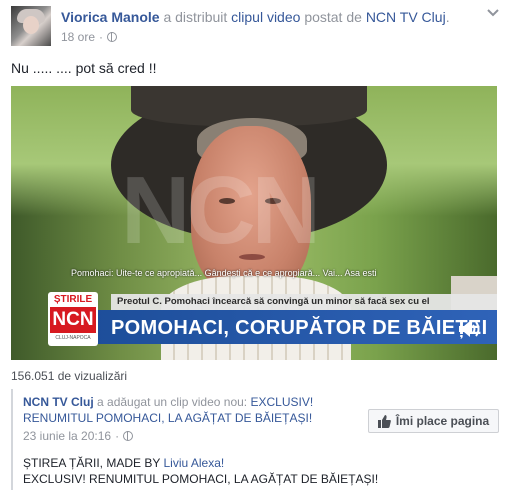 The width and height of the screenshot is (510, 503). Describe the element at coordinates (333, 17) in the screenshot. I see `posted-by-text: postat de` at that location.